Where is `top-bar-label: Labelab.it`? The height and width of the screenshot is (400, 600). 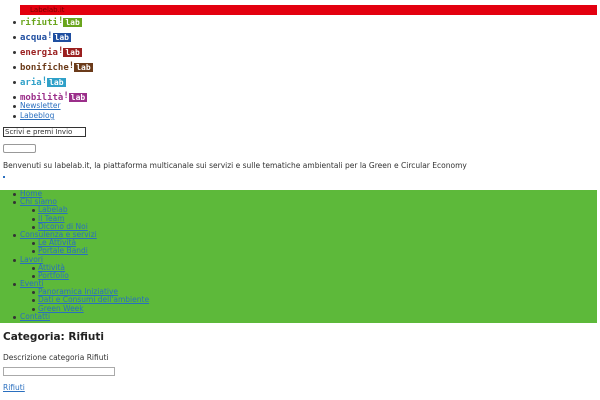 top-bar-label: Labelab.it is located at coordinates (47, 10).